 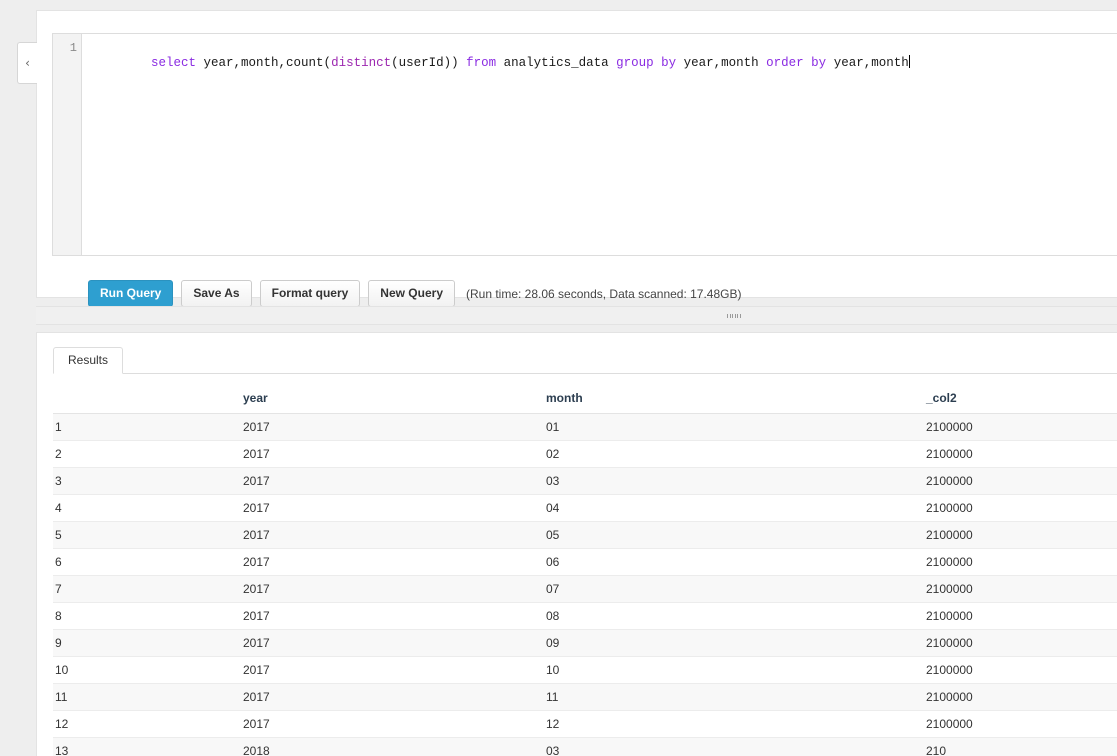 What do you see at coordinates (909, 61) in the screenshot?
I see `text-caret` at bounding box center [909, 61].